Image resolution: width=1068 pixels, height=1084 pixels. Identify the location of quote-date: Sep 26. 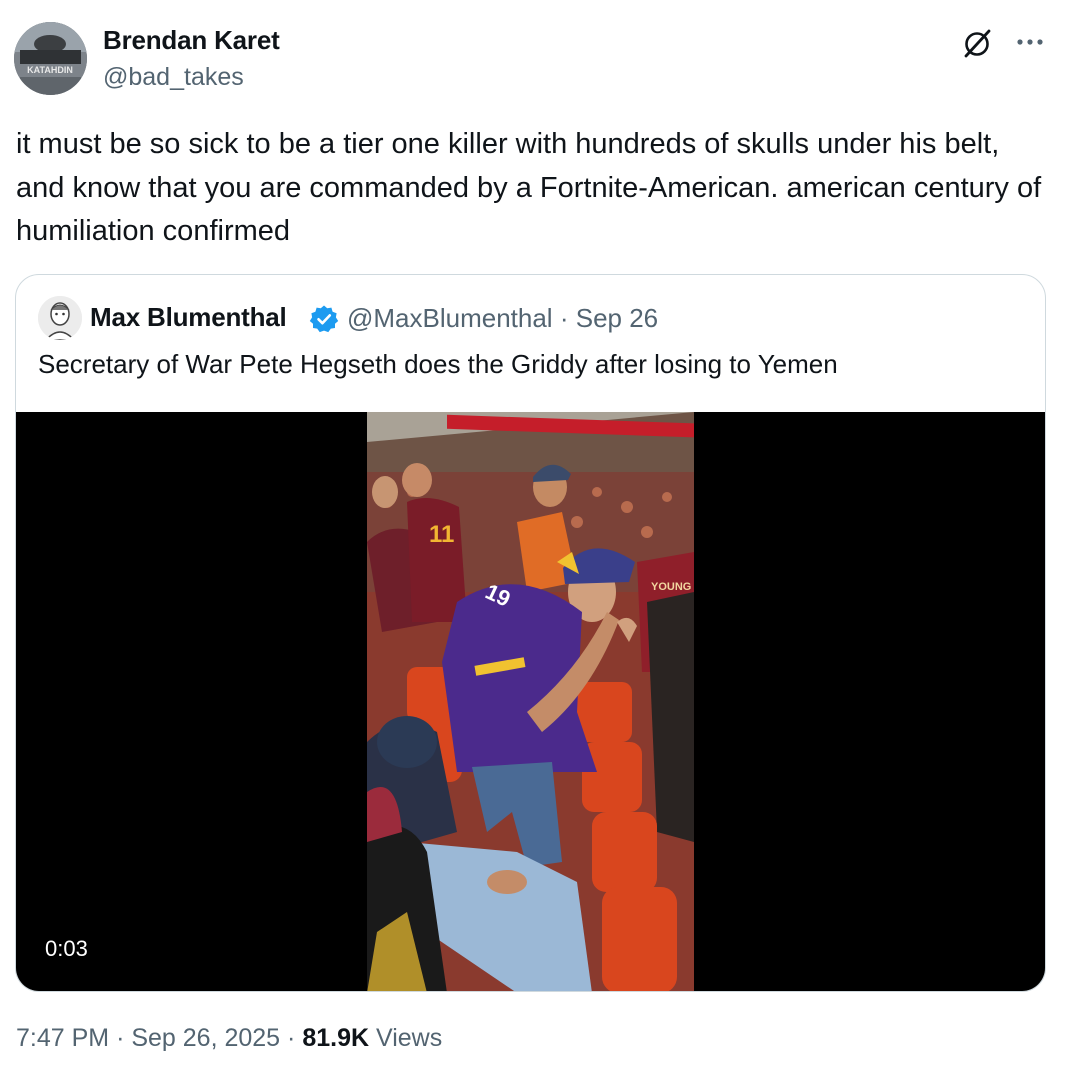
(617, 318).